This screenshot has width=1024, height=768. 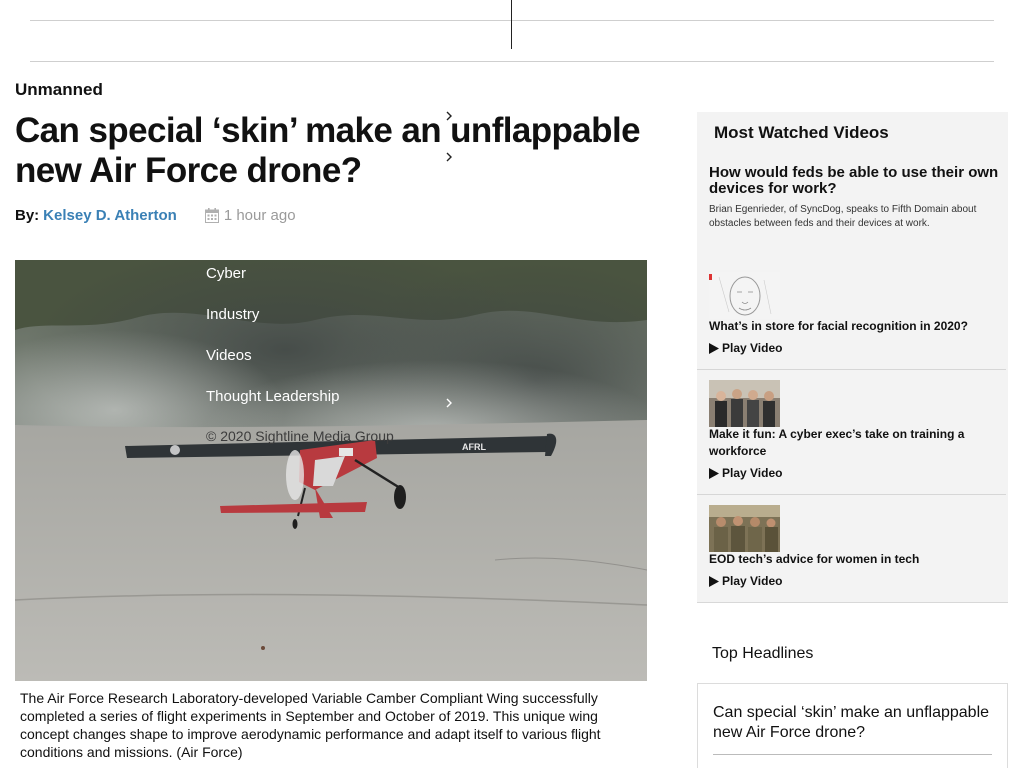 I want to click on top-headlines-title: Top Headlines, so click(x=763, y=653).